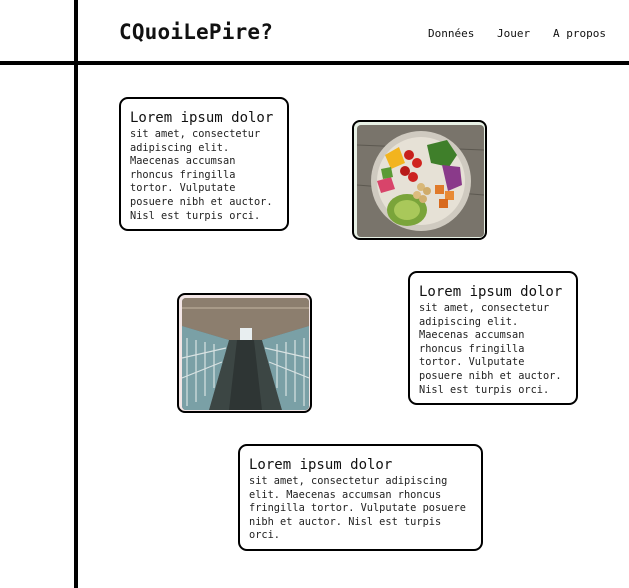  I want to click on vertical-divider, so click(76, 294).